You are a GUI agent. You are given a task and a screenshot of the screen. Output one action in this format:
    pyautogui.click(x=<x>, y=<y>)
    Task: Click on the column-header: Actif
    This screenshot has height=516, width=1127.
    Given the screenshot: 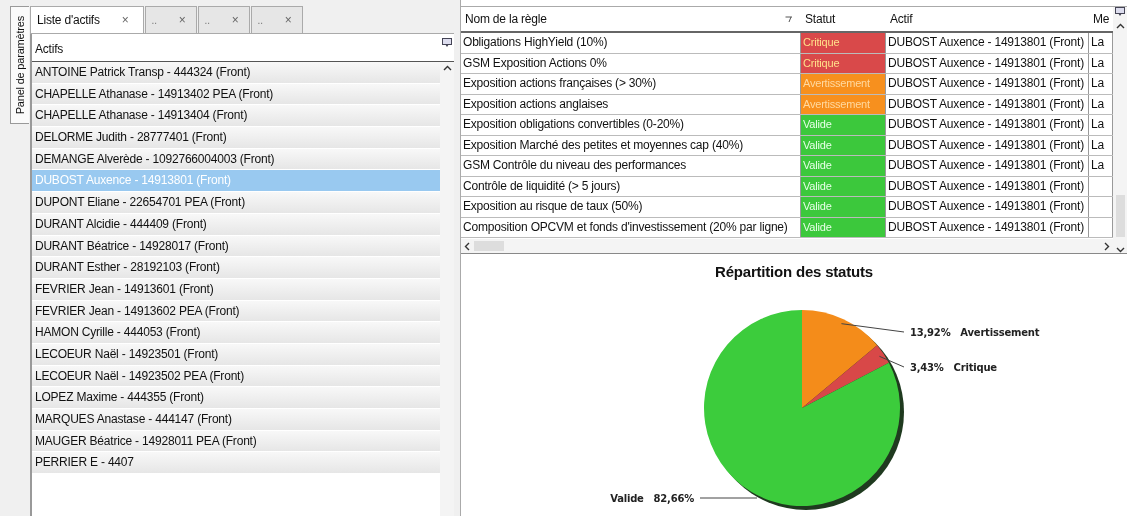 What is the action you would take?
    pyautogui.click(x=987, y=19)
    